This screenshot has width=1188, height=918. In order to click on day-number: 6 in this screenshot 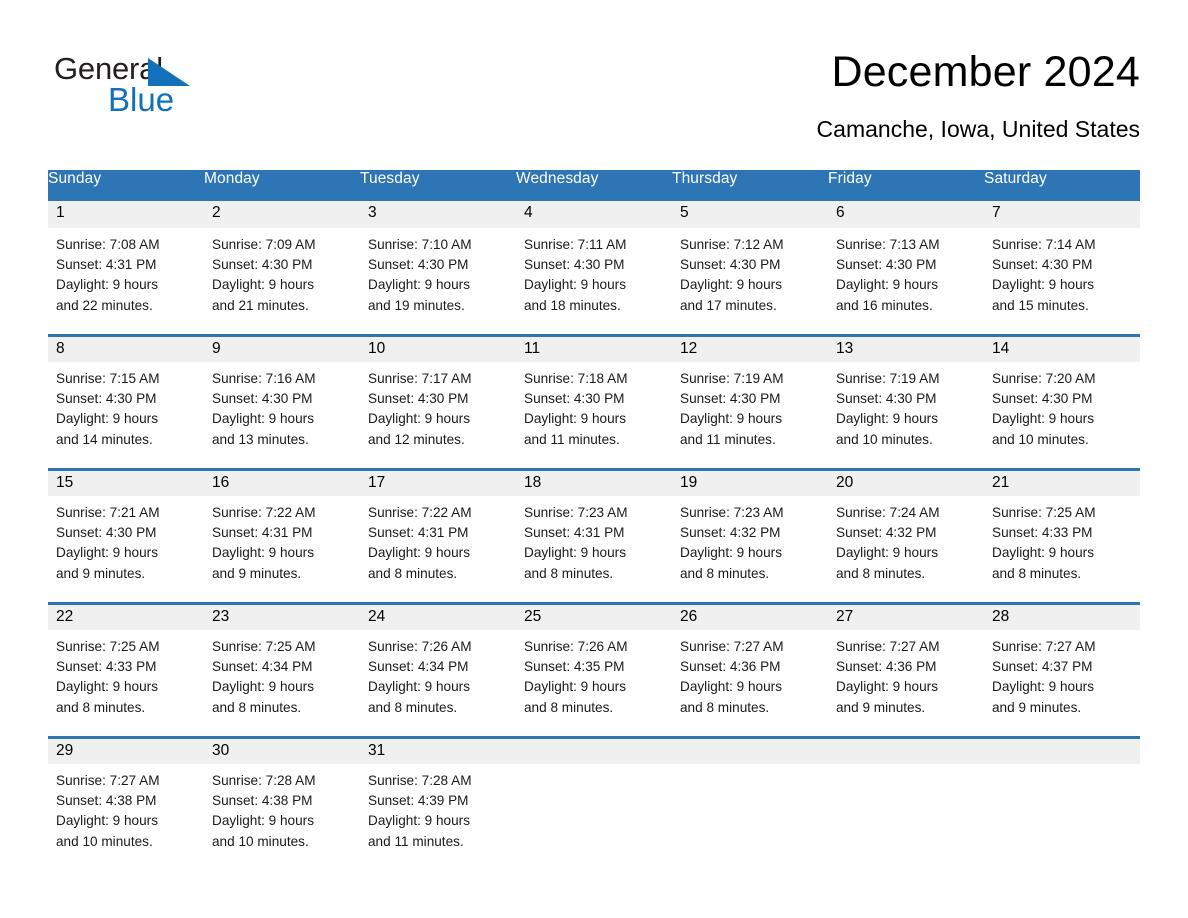, I will do `click(906, 214)`.